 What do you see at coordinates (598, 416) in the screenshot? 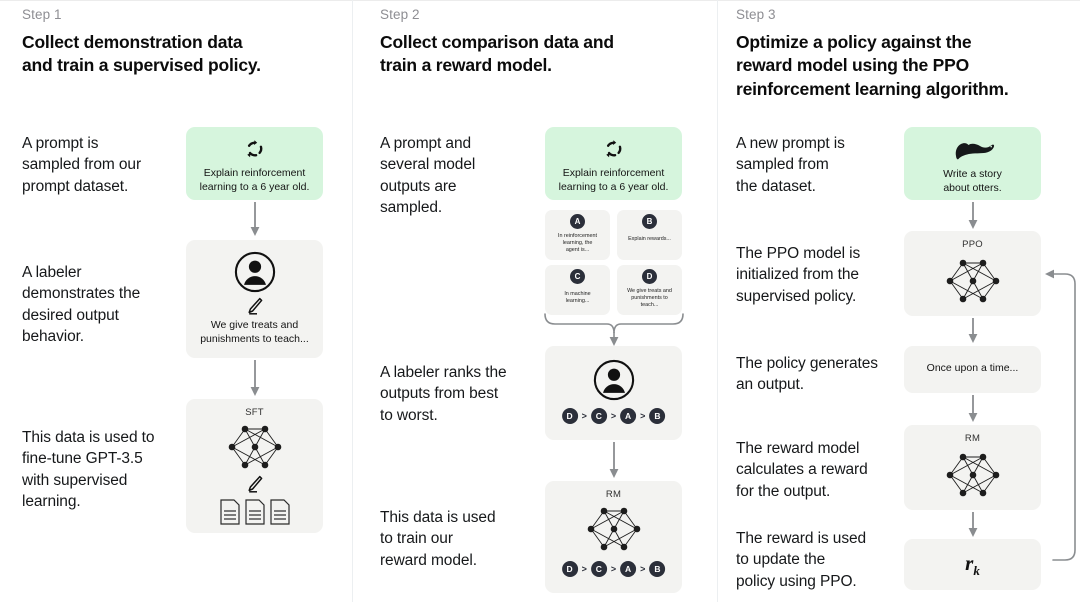
I see `rank-badge-2: C` at bounding box center [598, 416].